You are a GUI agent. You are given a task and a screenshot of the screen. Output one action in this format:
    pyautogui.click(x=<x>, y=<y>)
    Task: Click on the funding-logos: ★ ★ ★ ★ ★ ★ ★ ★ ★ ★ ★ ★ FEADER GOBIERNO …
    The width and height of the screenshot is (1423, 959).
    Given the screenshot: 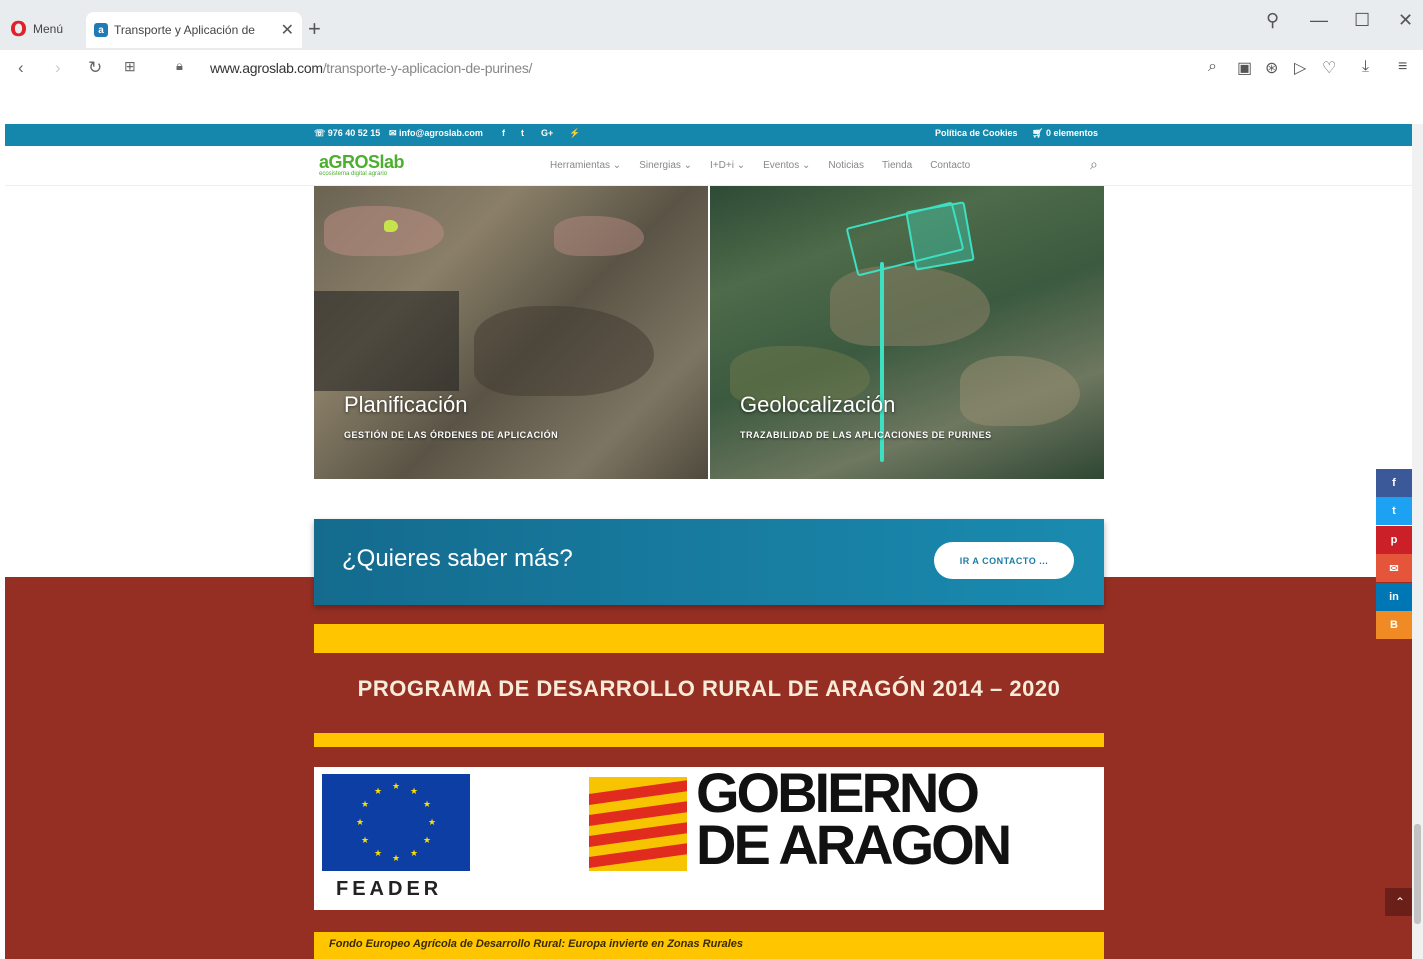 What is the action you would take?
    pyautogui.click(x=709, y=835)
    